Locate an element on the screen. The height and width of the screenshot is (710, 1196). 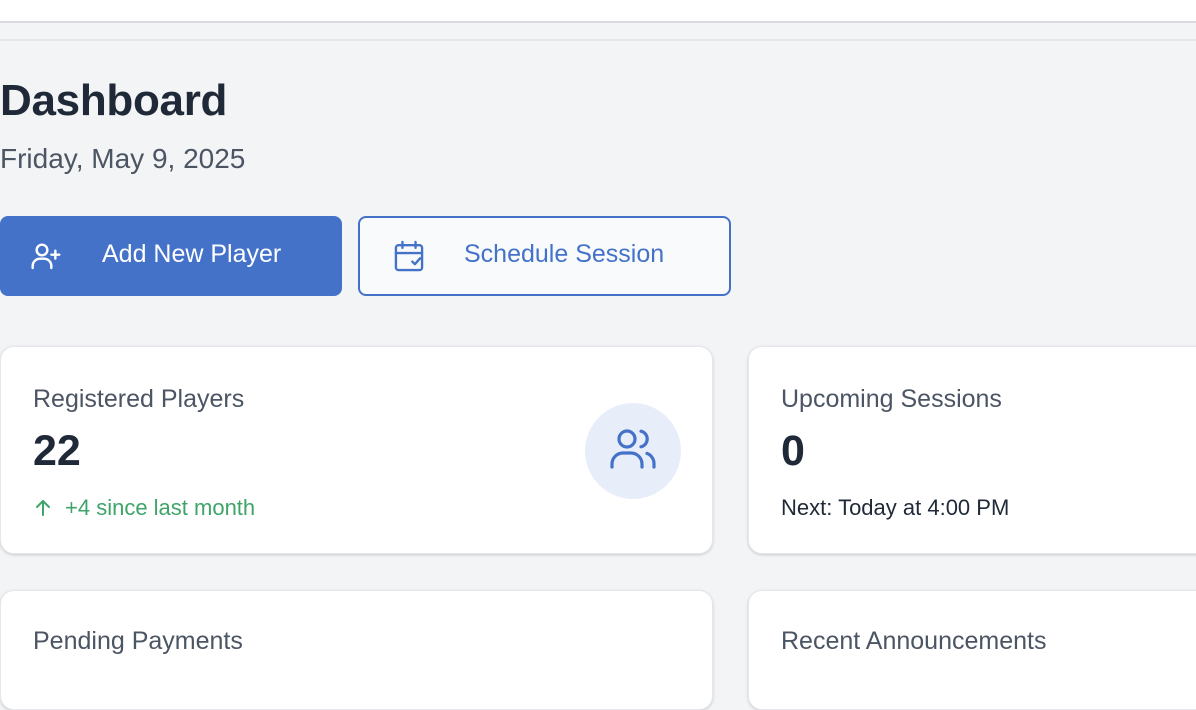
card-label: Recent Announcements is located at coordinates (914, 641).